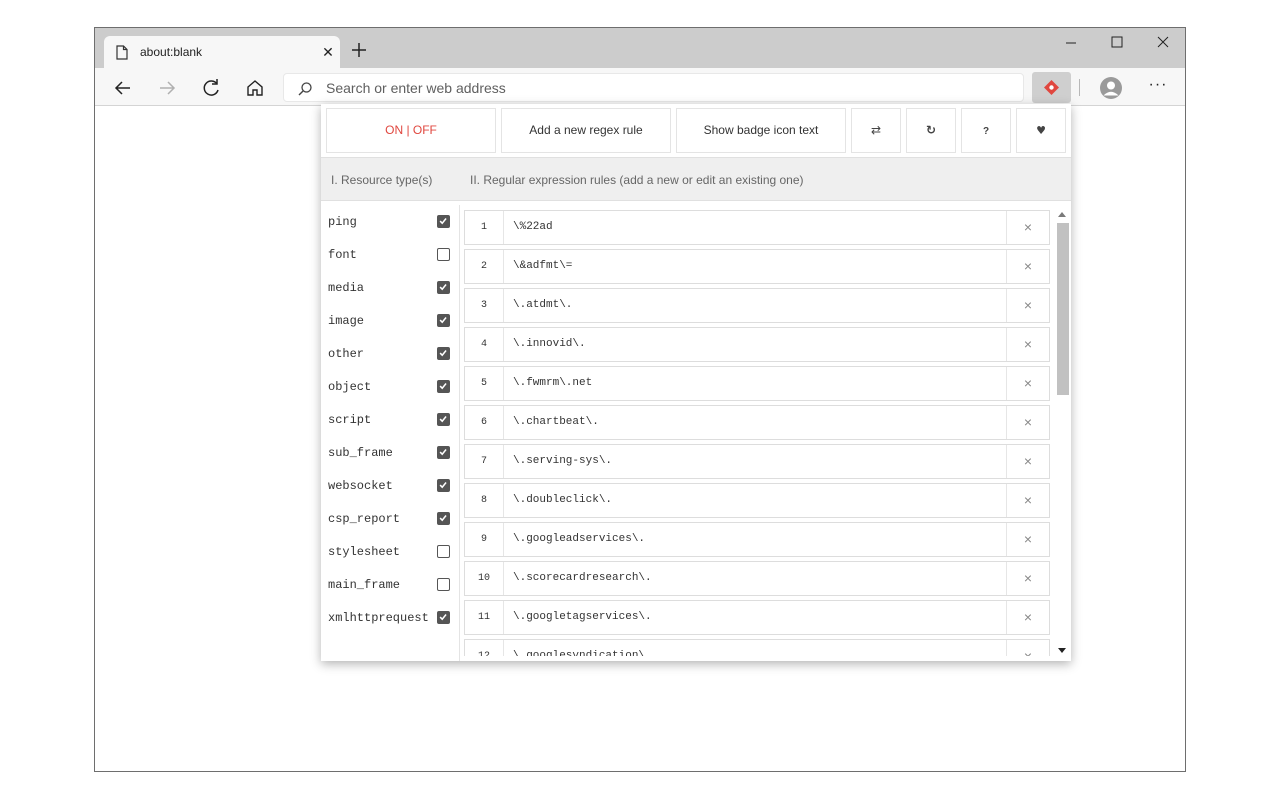 The height and width of the screenshot is (800, 1280). Describe the element at coordinates (1062, 214) in the screenshot. I see `scroll-up-arrow-icon` at that location.